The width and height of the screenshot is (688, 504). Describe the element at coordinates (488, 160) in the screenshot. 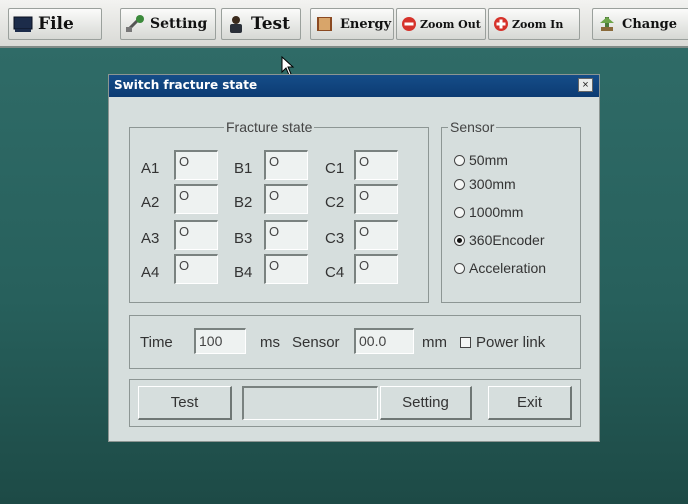

I see `sensor-option-label: 50mm` at that location.